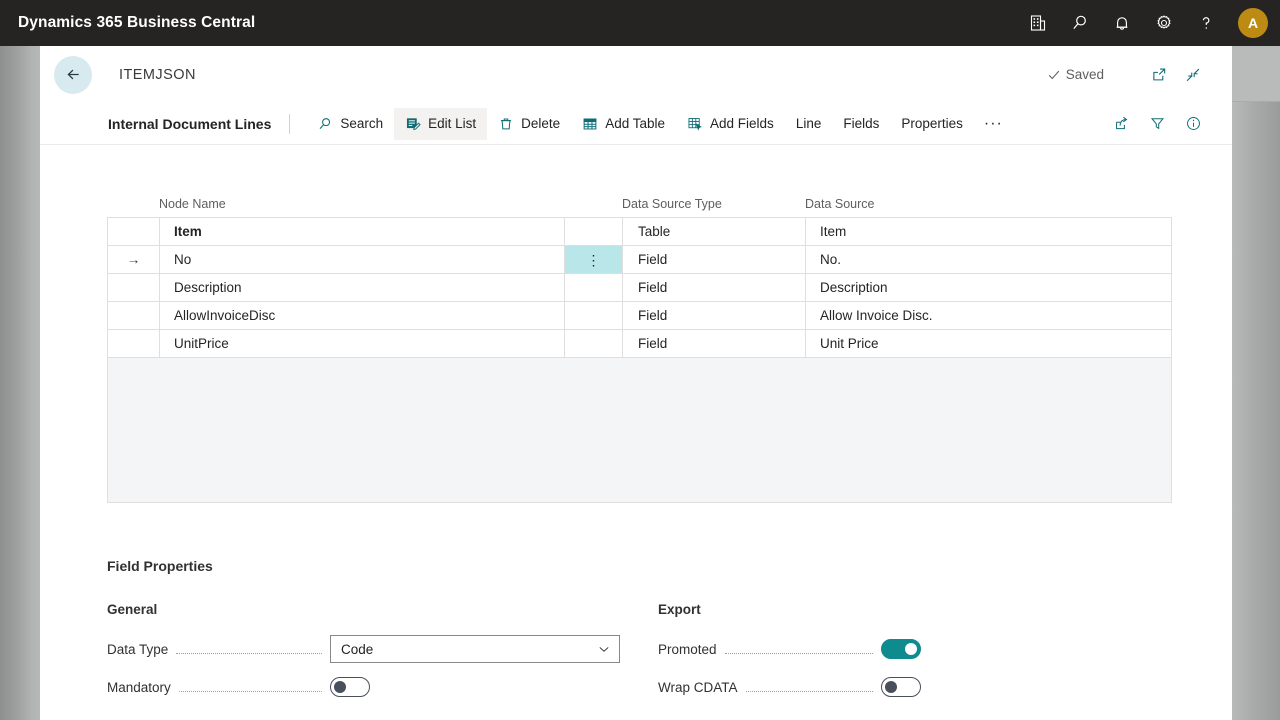 This screenshot has height=720, width=1280. I want to click on cell-node-name: Description, so click(362, 287).